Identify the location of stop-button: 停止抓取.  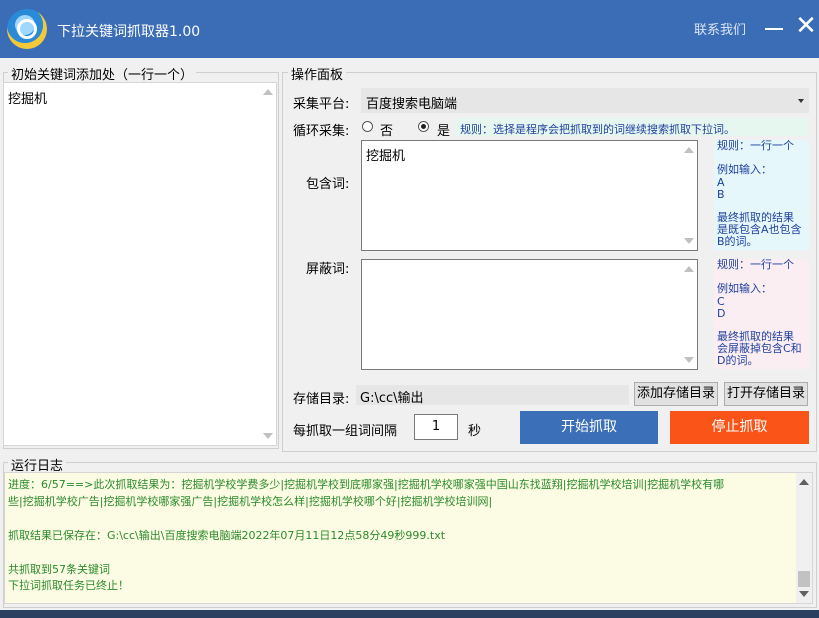
(739, 427).